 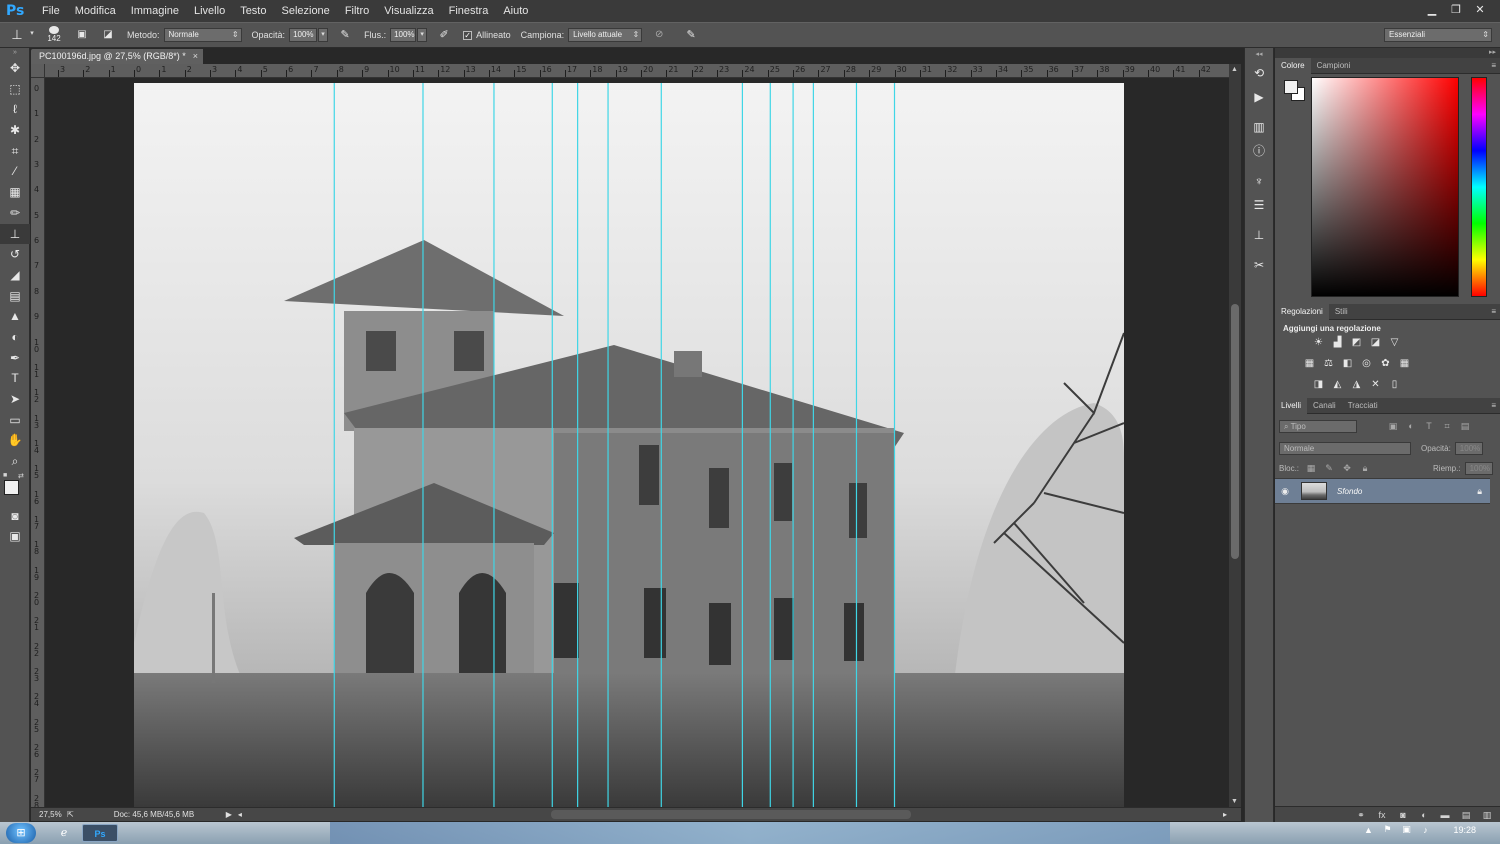 I want to click on brush-presets-icon: ♆, so click(x=1259, y=181).